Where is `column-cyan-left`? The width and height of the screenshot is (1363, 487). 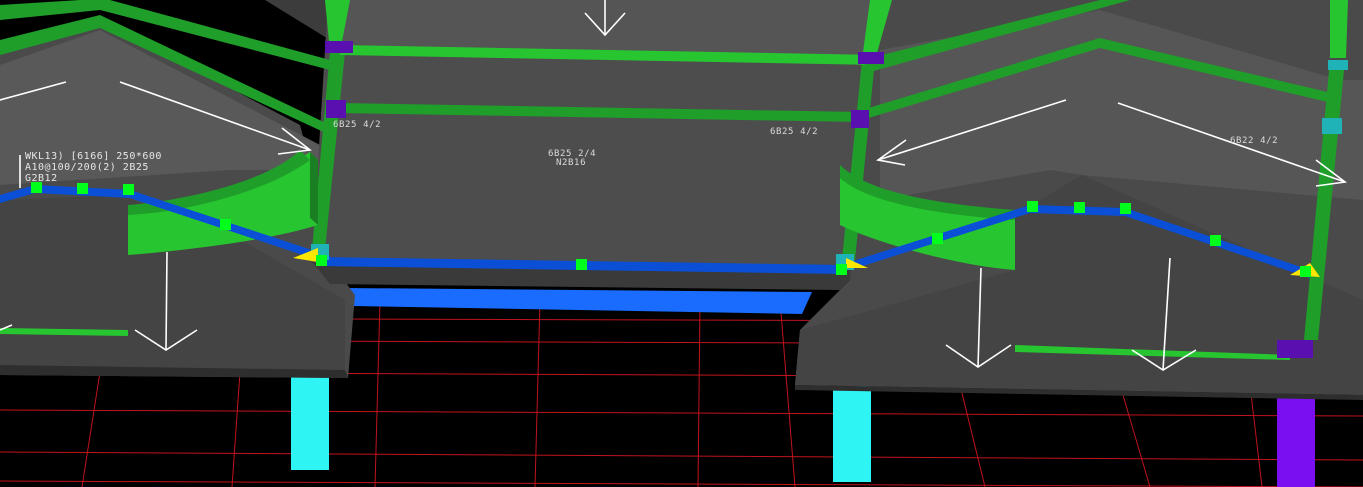
column-cyan-left is located at coordinates (310, 423).